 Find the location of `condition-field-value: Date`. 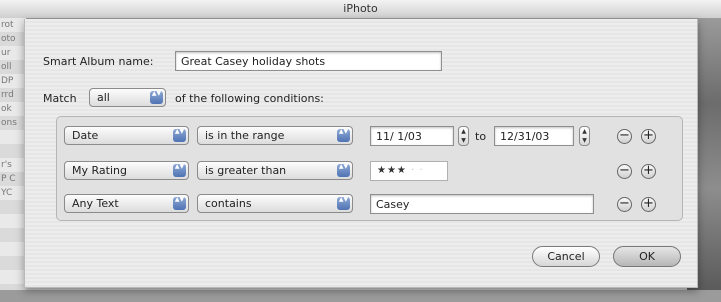

condition-field-value: Date is located at coordinates (85, 135).